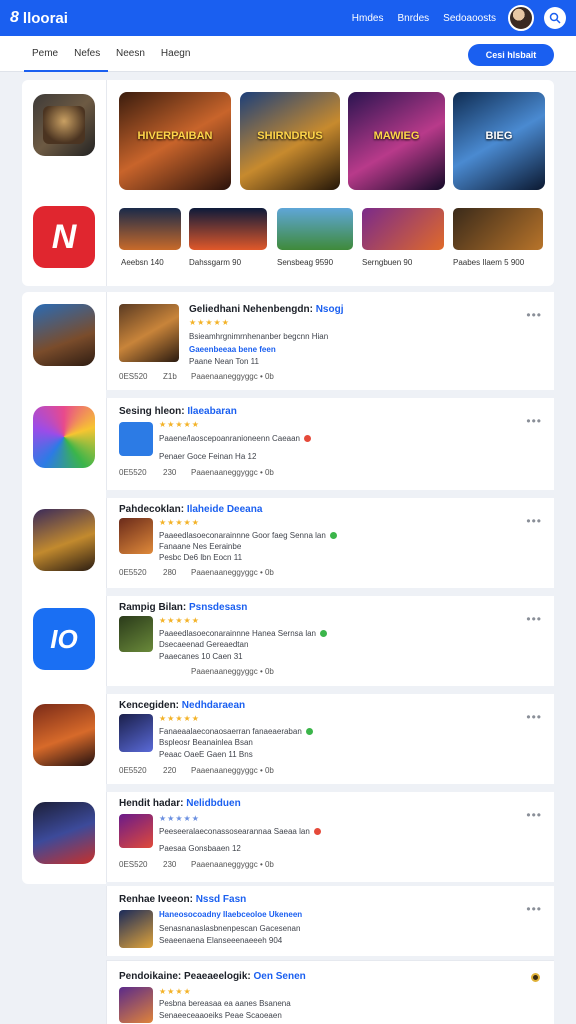 The image size is (576, 1024). What do you see at coordinates (175, 991) in the screenshot?
I see `row-8-rating: ★★★★` at bounding box center [175, 991].